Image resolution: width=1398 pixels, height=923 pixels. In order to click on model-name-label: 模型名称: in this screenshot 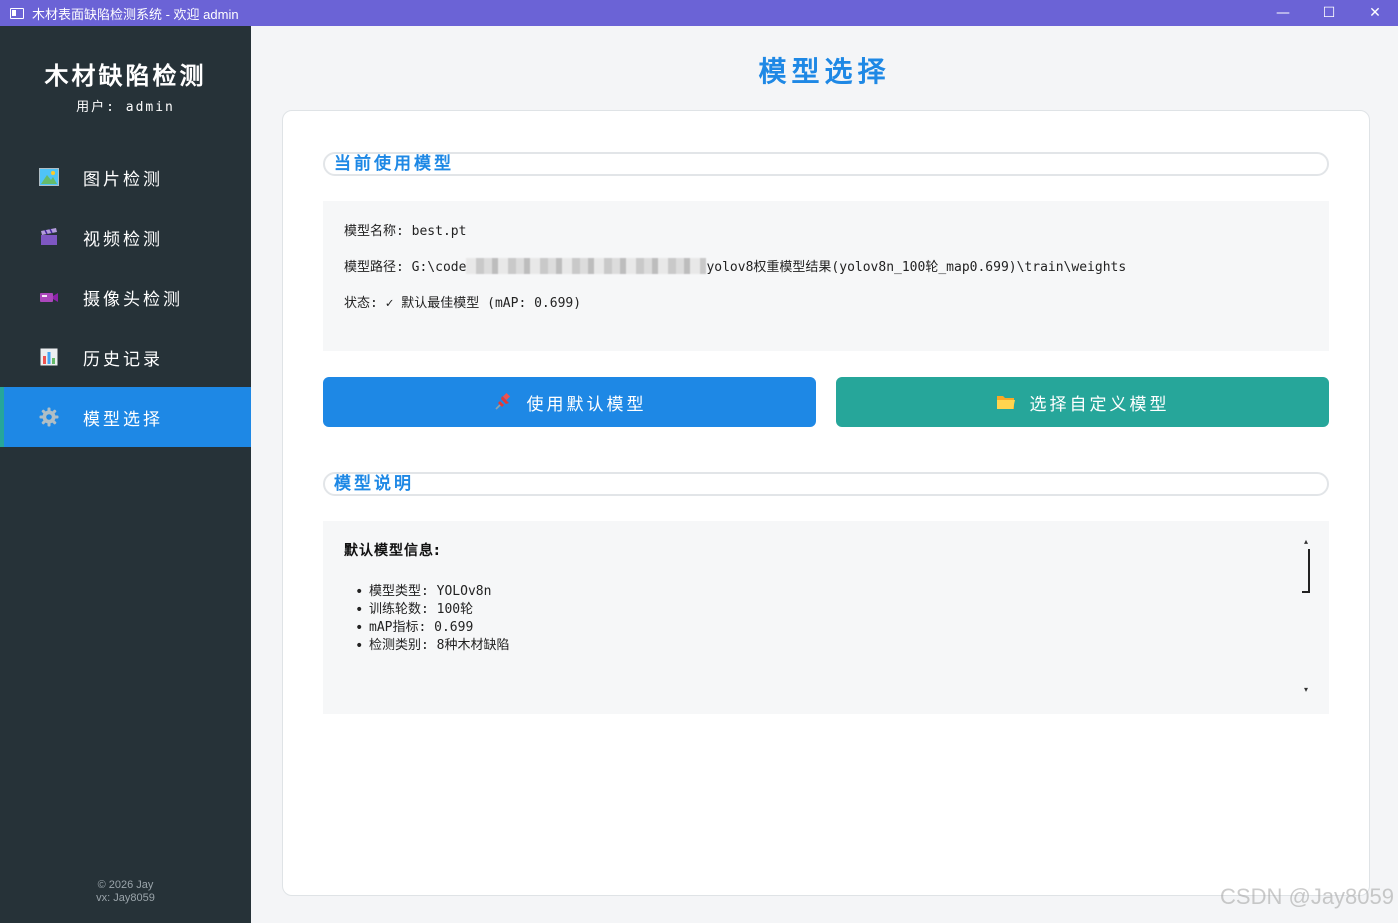, I will do `click(378, 231)`.